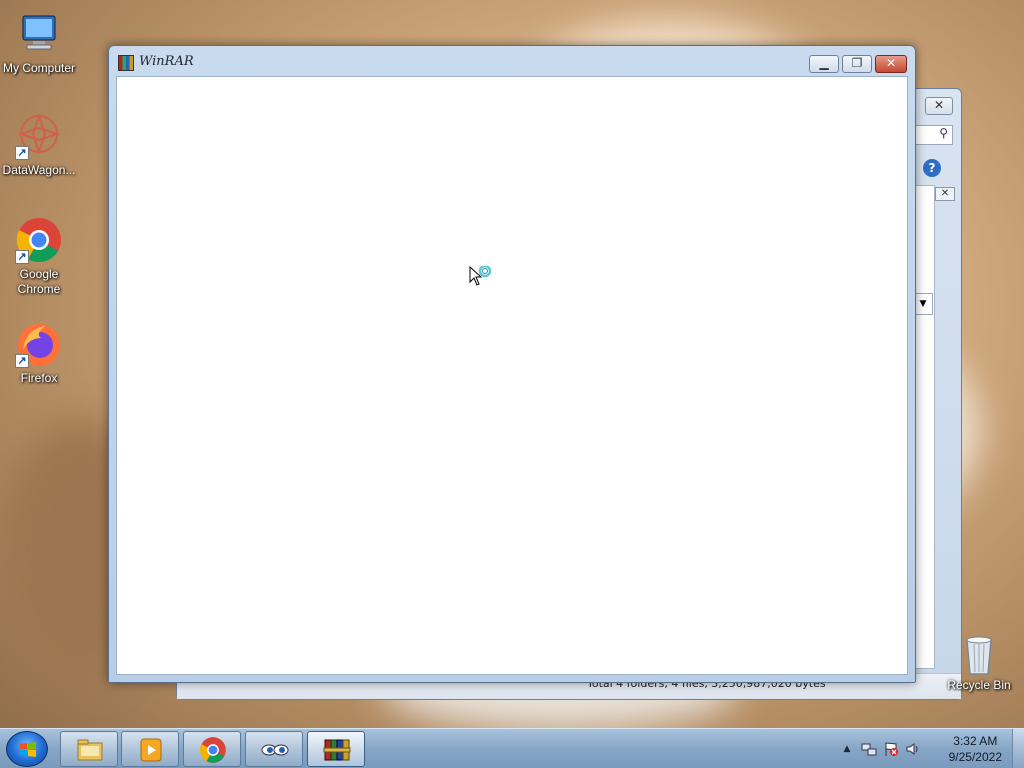  I want to click on volume-icon, so click(913, 749).